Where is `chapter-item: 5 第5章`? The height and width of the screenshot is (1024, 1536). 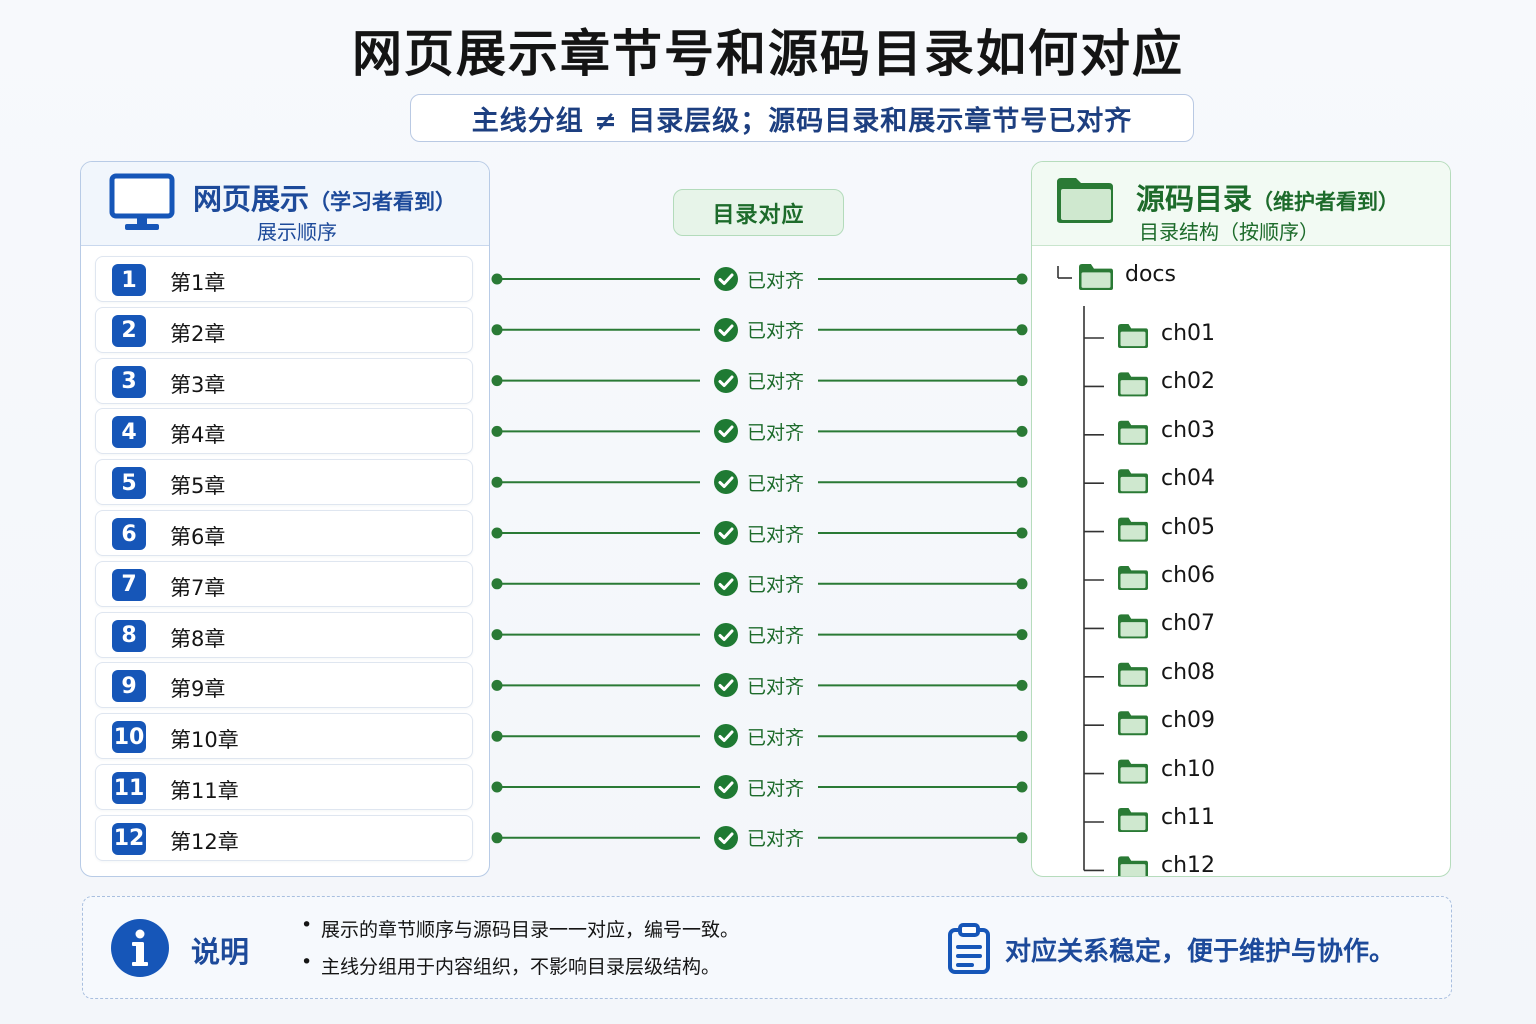
chapter-item: 5 第5章 is located at coordinates (284, 482).